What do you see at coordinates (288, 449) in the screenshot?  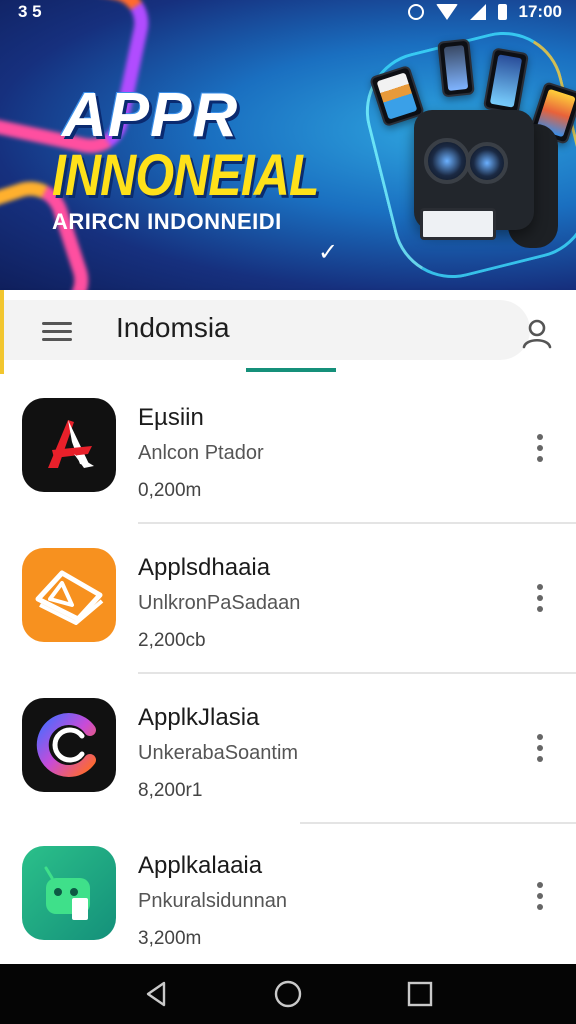 I see `list-item: Eµsiin Anlcon Ptador 0,200m` at bounding box center [288, 449].